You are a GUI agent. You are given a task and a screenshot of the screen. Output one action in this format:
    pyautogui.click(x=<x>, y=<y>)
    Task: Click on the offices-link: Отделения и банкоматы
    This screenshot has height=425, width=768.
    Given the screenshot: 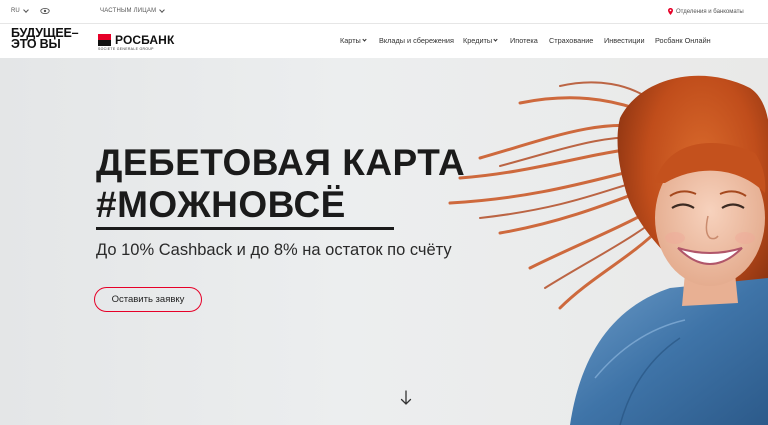 What is the action you would take?
    pyautogui.click(x=706, y=11)
    